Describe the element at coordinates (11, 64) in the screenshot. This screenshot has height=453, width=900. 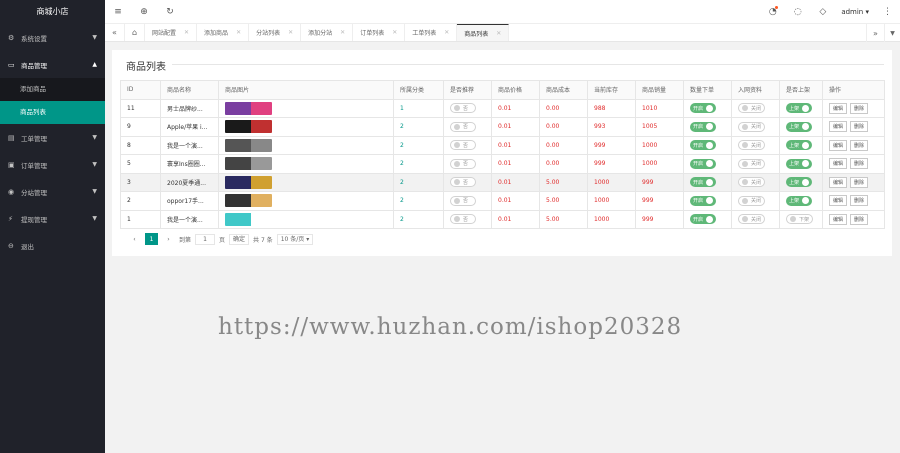
I see `cart-icon: ▭` at that location.